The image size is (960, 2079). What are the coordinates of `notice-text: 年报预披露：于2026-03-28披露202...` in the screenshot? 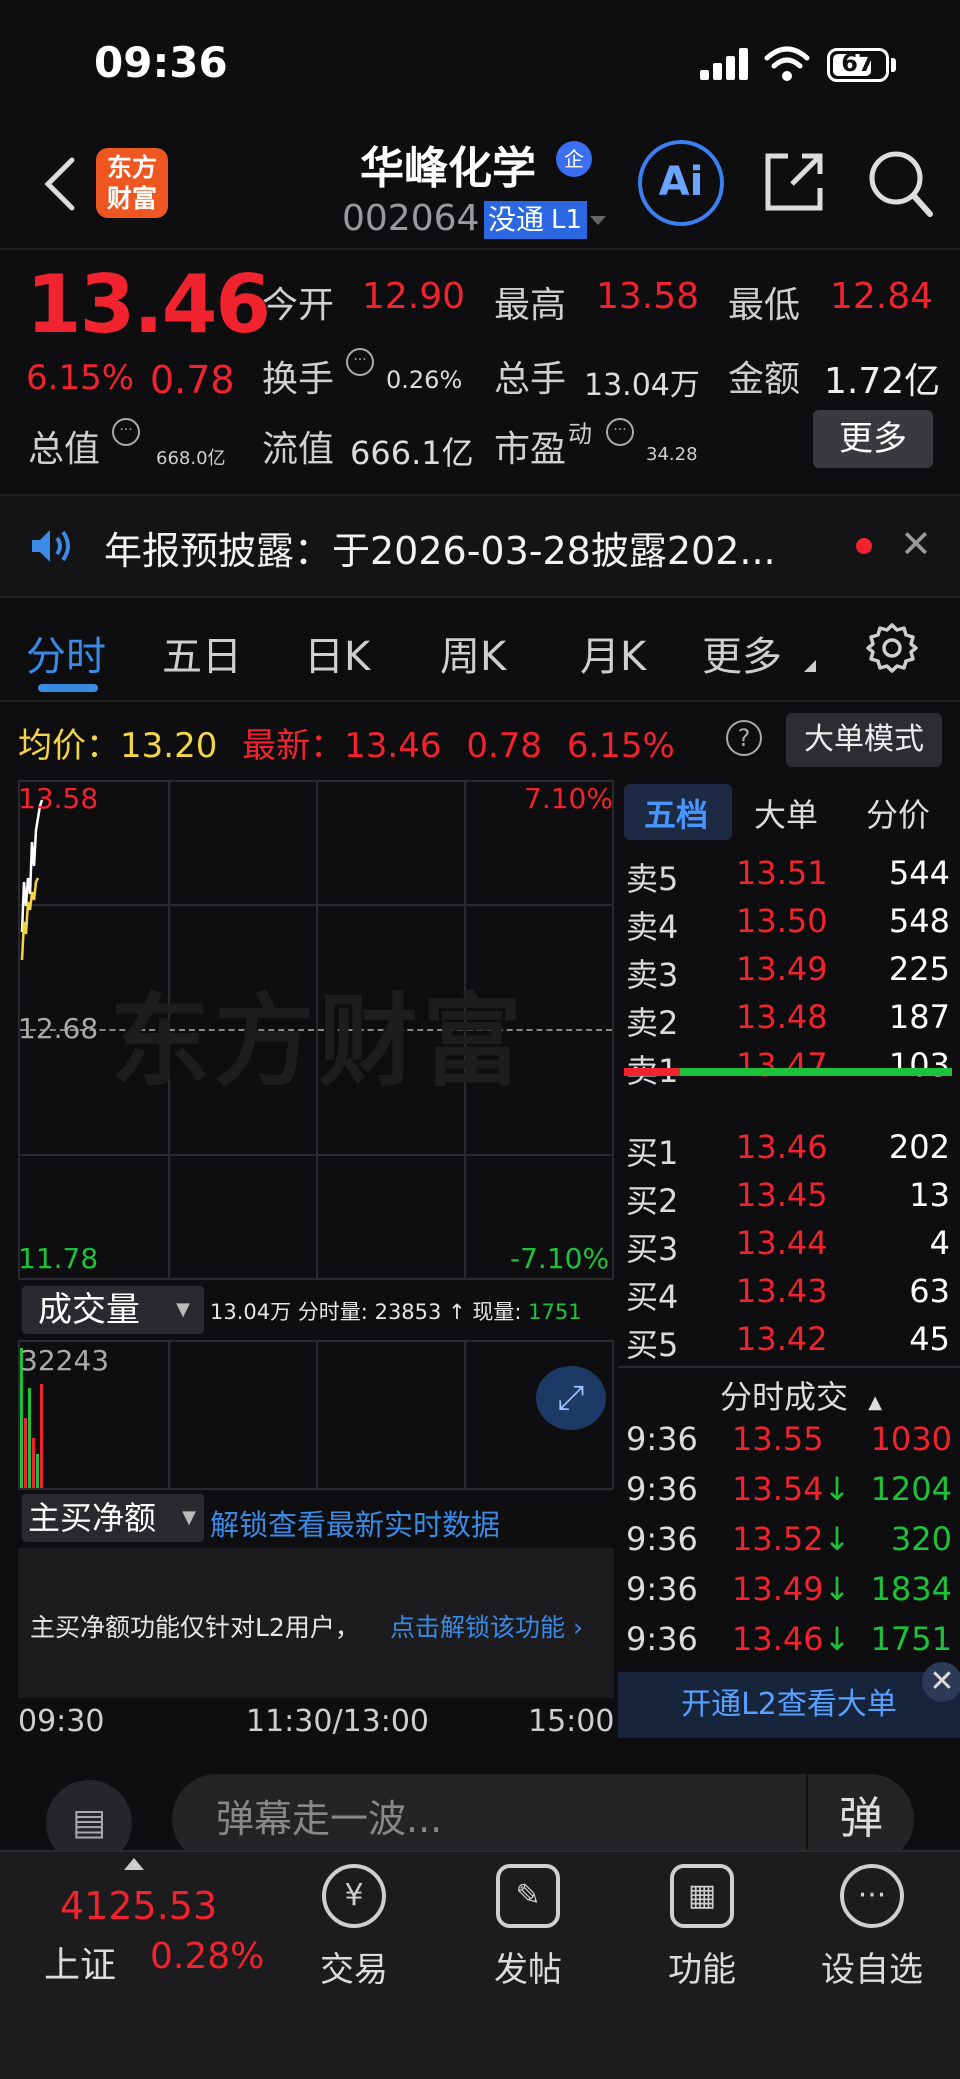 It's located at (440, 547).